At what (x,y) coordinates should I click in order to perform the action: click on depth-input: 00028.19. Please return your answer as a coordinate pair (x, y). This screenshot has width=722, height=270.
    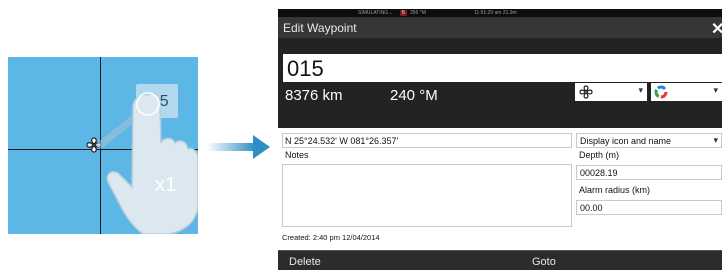
    Looking at the image, I should click on (649, 172).